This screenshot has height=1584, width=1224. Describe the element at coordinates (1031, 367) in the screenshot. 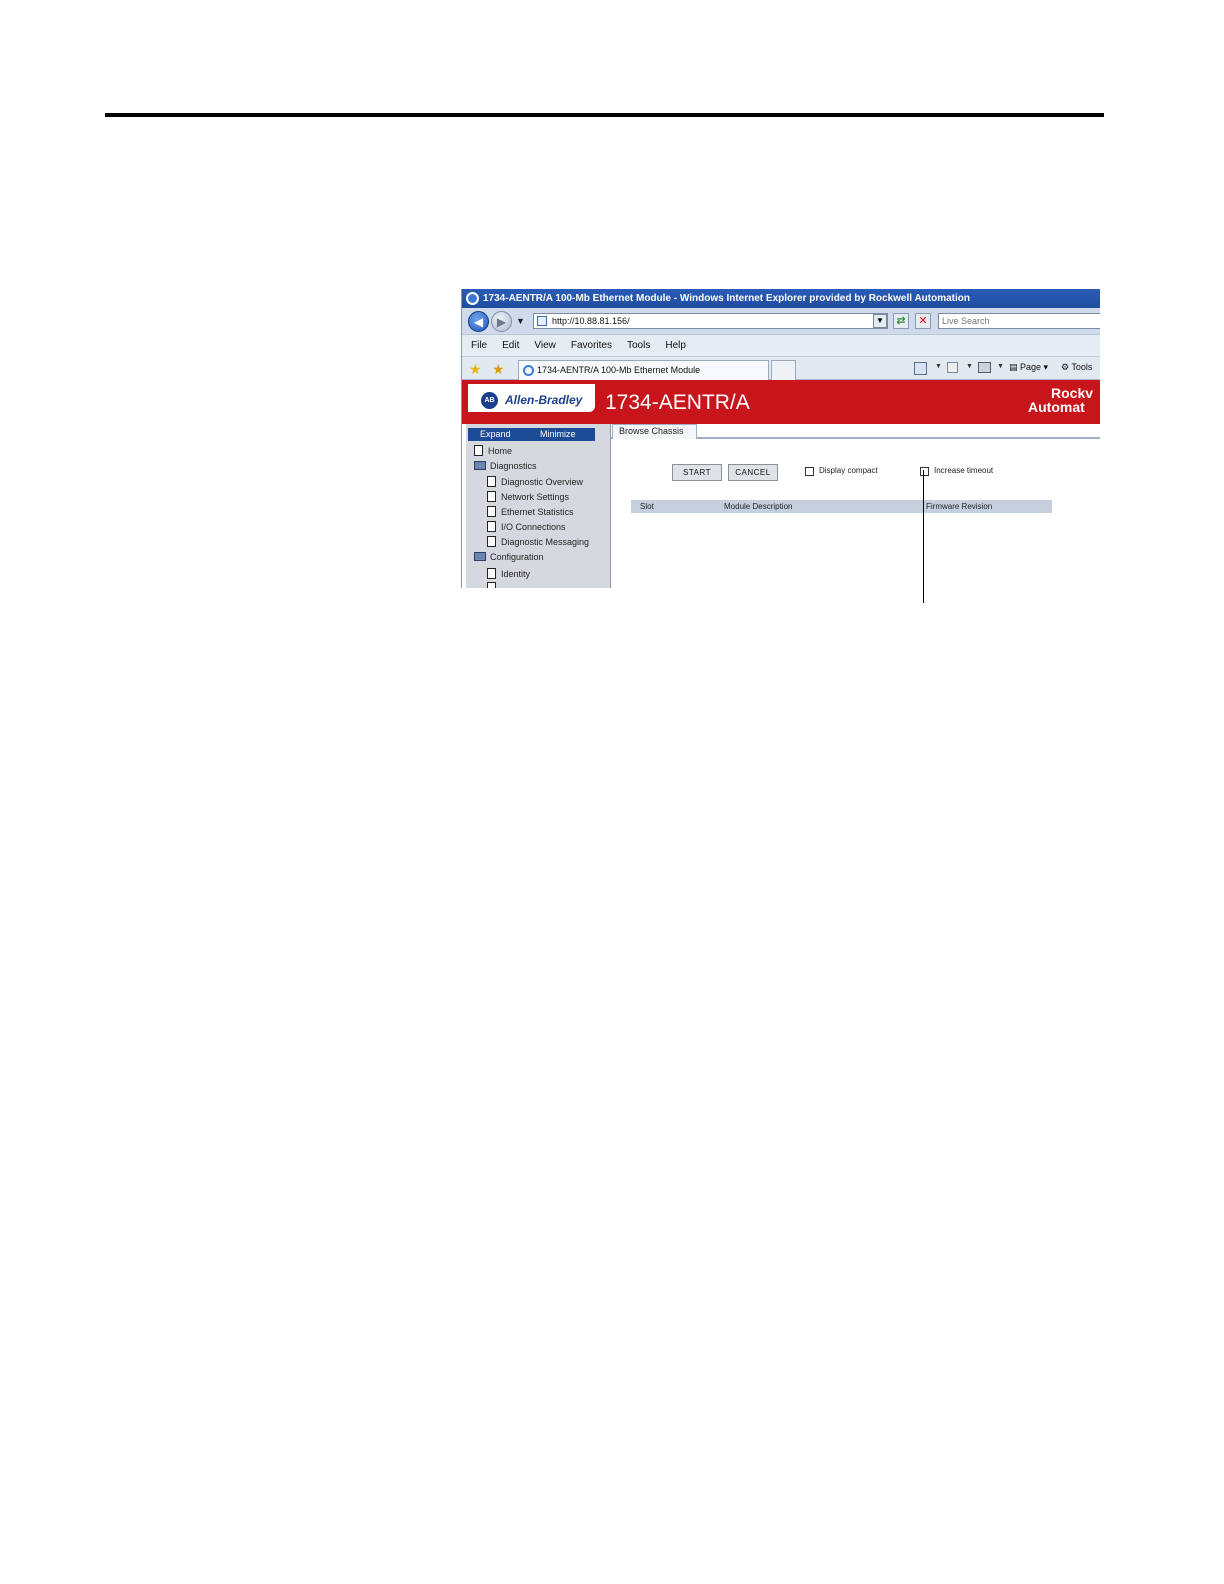

I see `page-menu-label: Page` at that location.